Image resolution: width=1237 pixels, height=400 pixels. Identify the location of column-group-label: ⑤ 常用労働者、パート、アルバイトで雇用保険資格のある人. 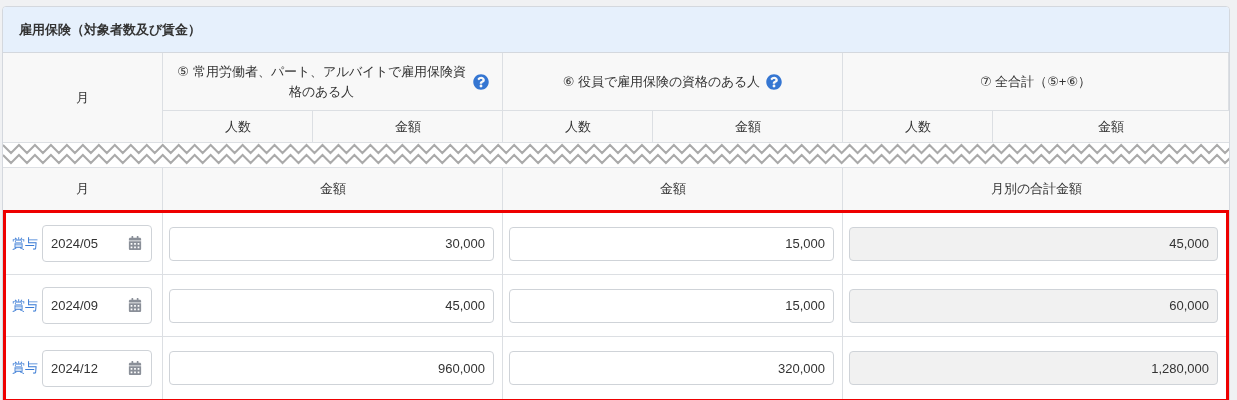
(321, 81).